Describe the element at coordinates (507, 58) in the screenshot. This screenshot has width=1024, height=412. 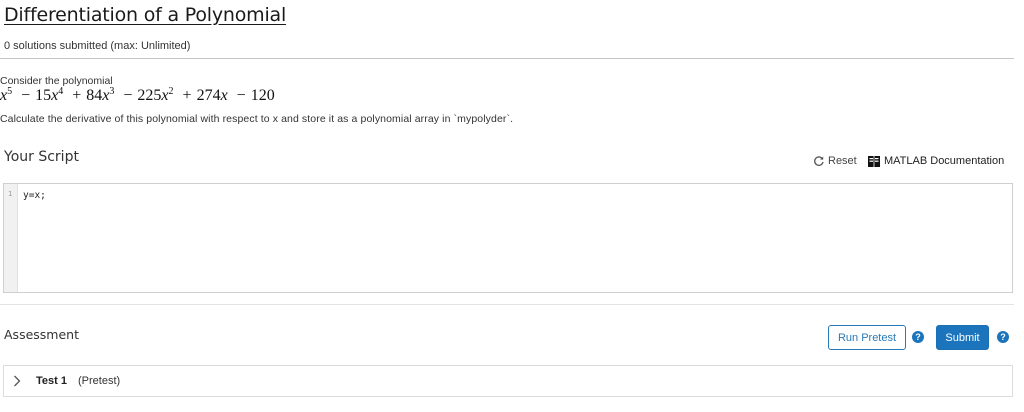
I see `header-divider` at that location.